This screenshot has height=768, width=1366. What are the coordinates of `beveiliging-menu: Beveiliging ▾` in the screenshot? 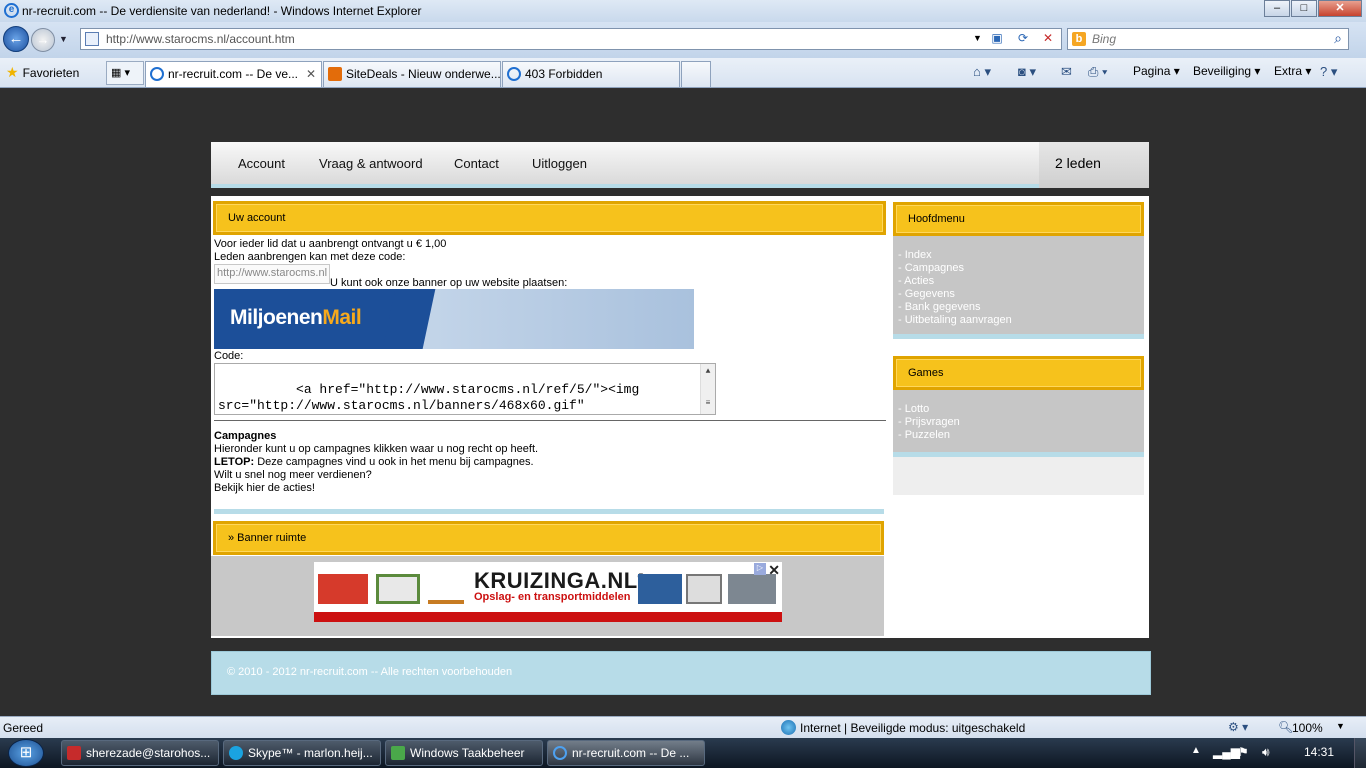 It's located at (1226, 71).